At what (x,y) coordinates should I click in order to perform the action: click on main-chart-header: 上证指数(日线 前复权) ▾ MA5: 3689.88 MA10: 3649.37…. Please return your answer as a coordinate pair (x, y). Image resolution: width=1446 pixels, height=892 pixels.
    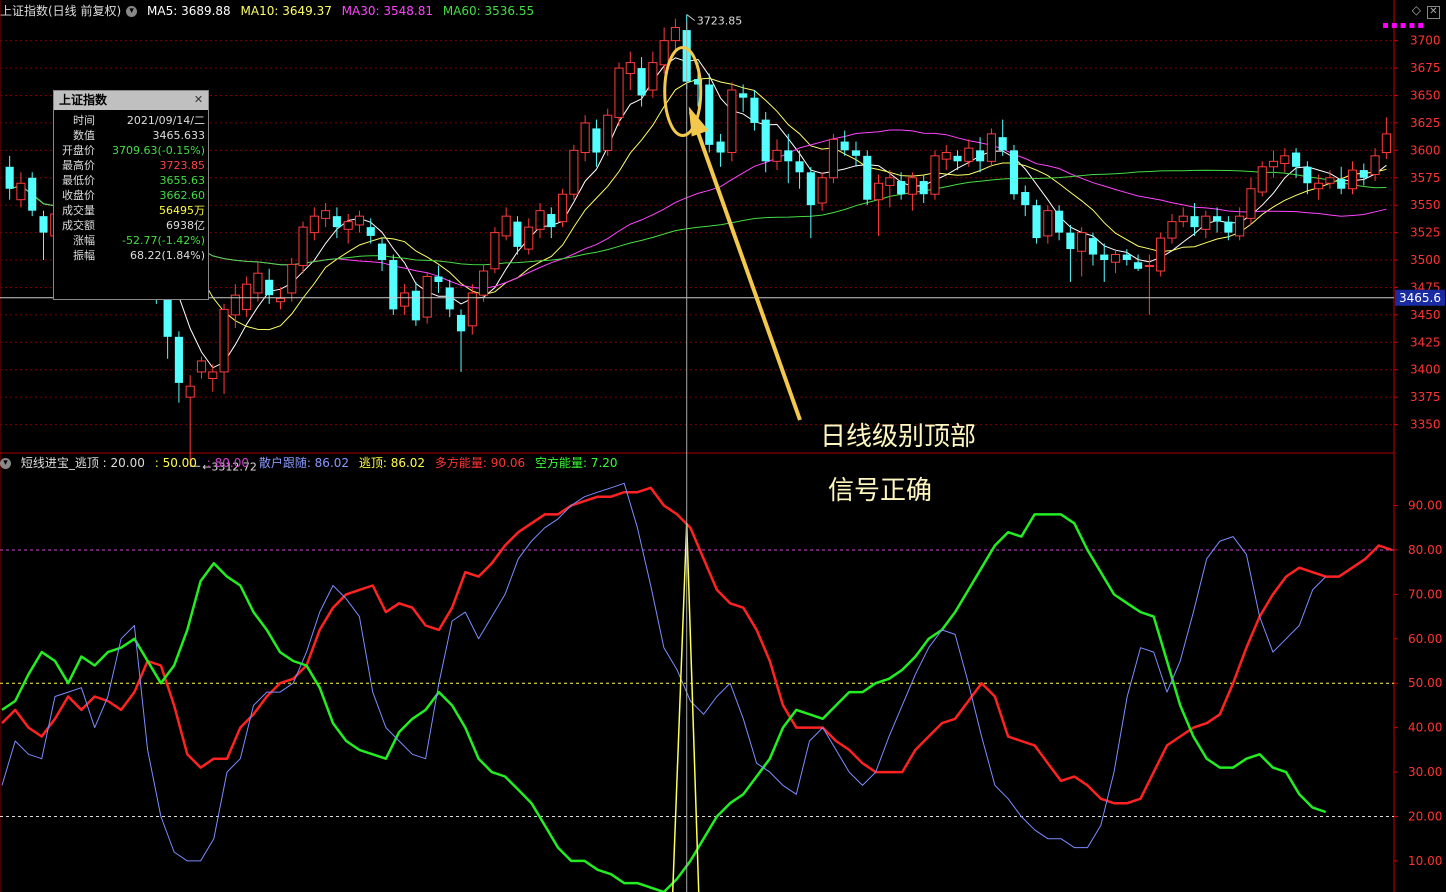
    Looking at the image, I should click on (270, 11).